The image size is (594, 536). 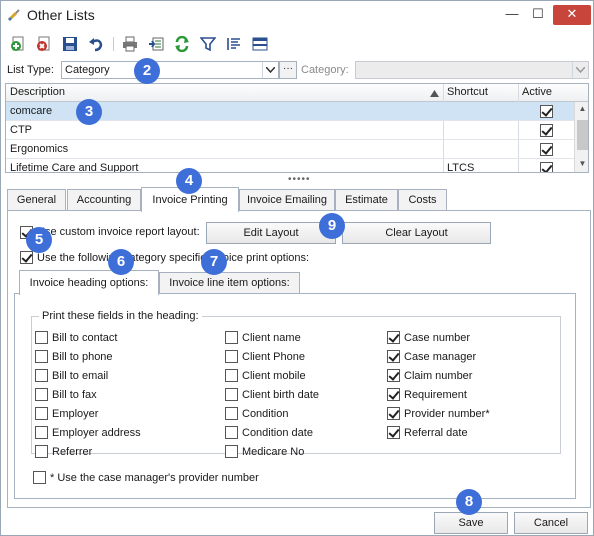 I want to click on tab-general: General, so click(x=36, y=200).